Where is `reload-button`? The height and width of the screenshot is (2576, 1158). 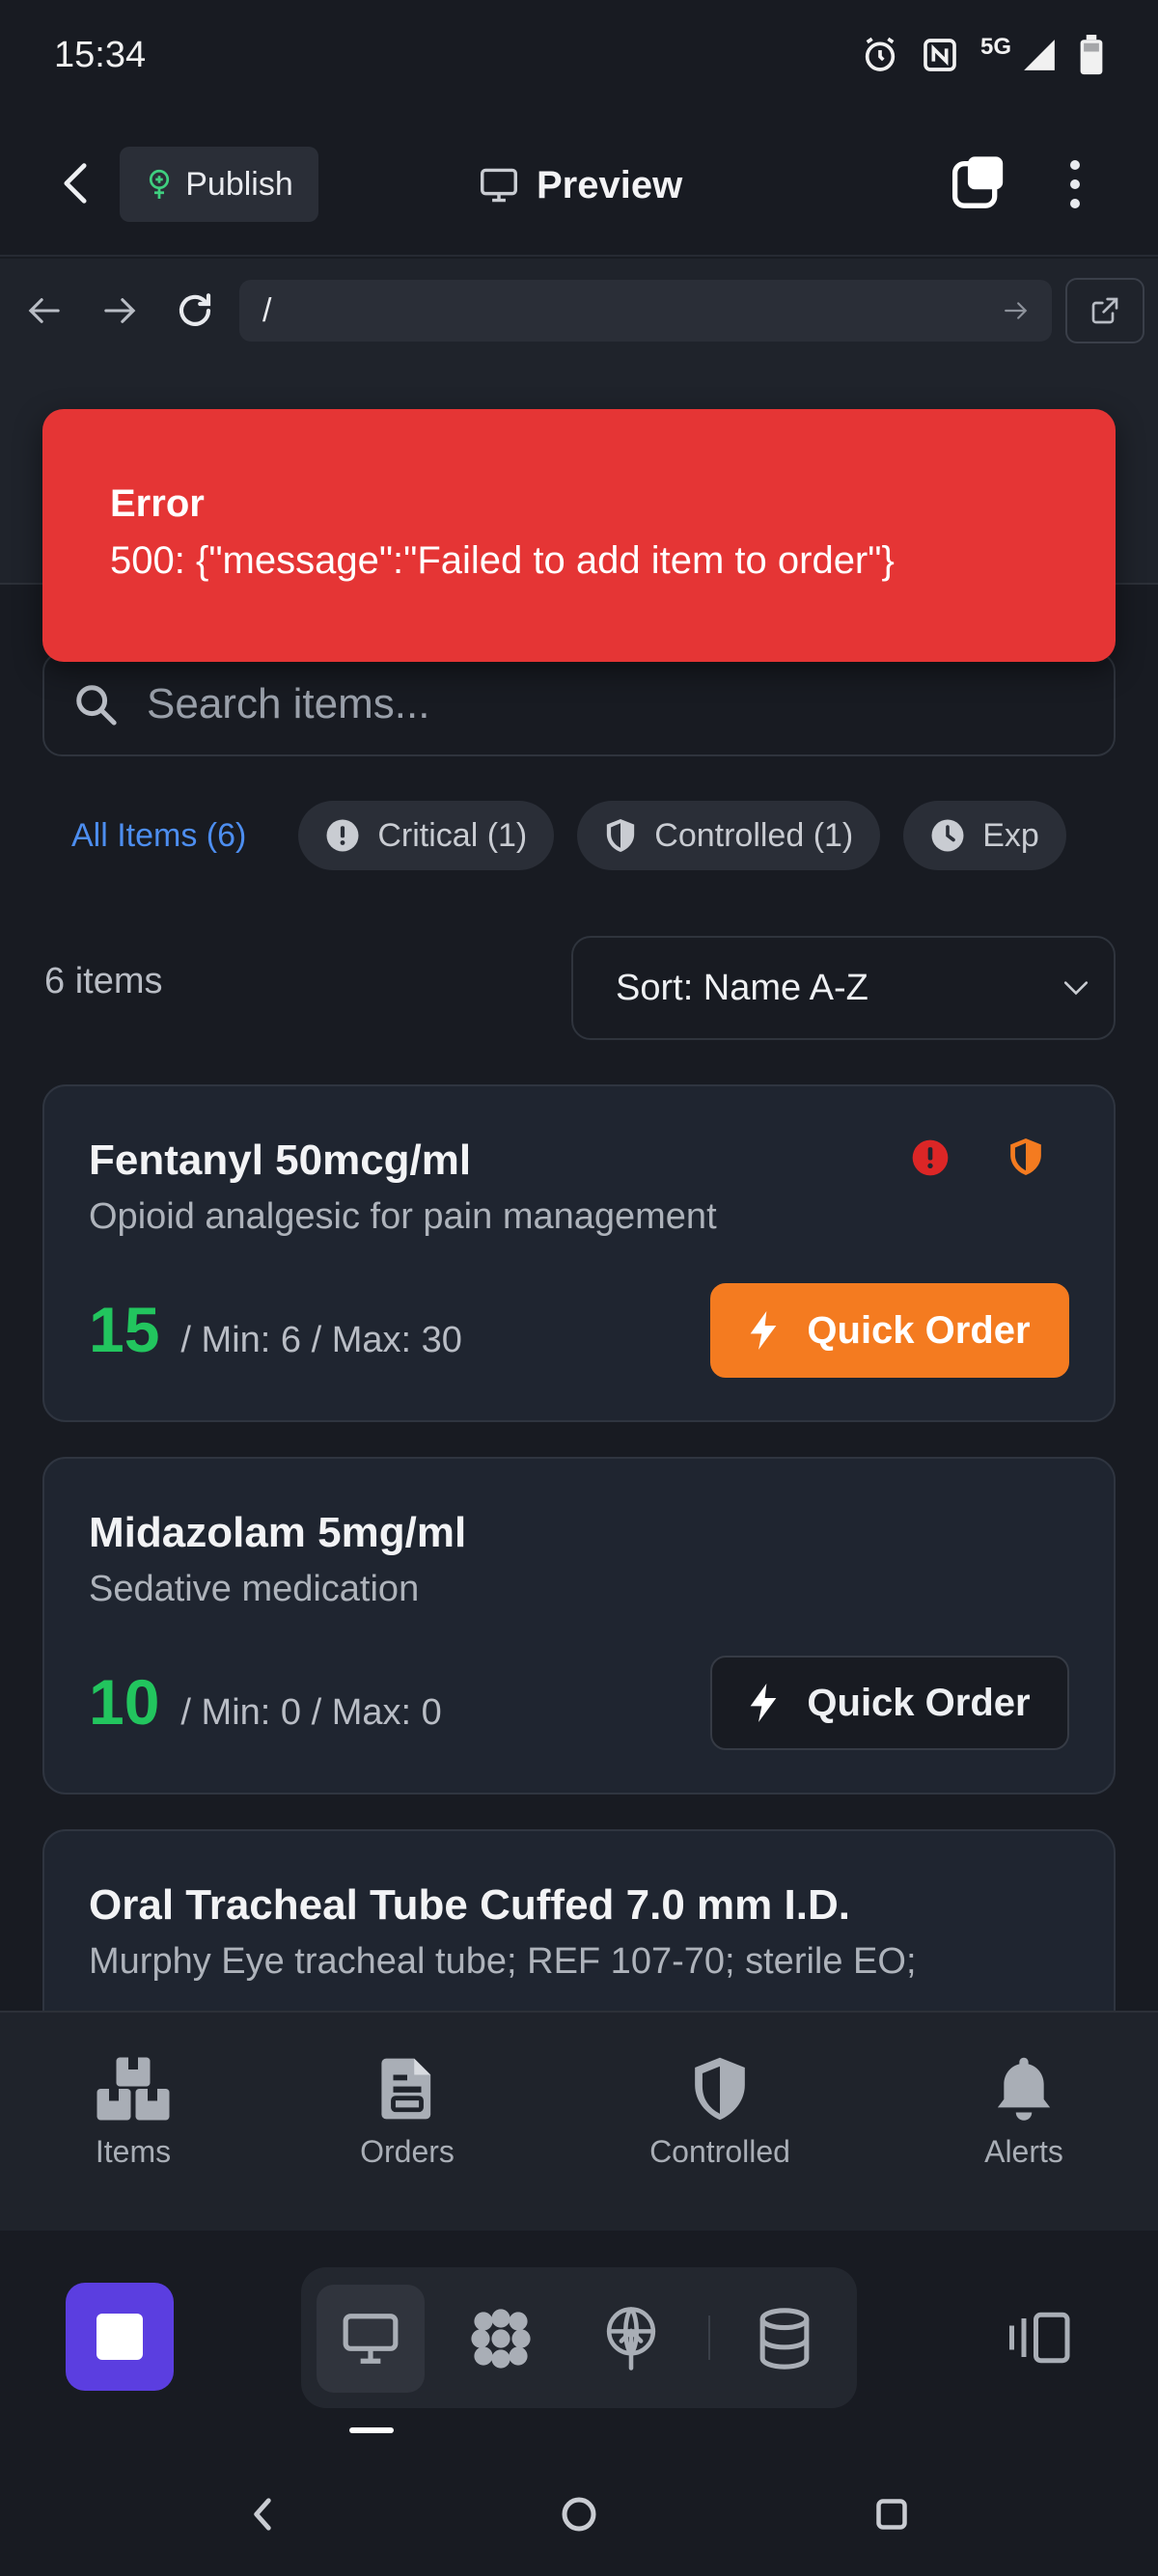
reload-button is located at coordinates (195, 311).